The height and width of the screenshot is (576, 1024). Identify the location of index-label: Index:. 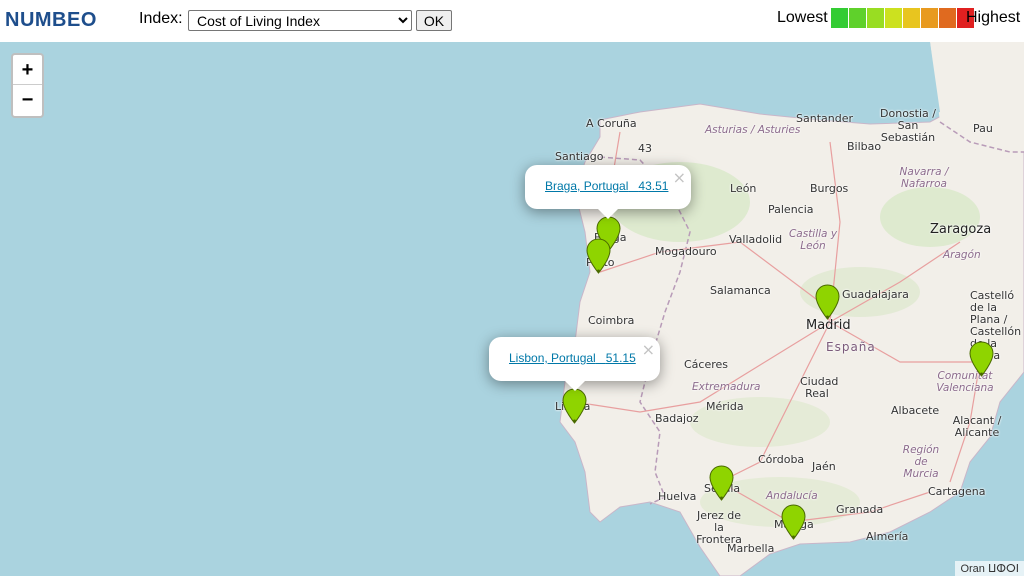
(161, 18).